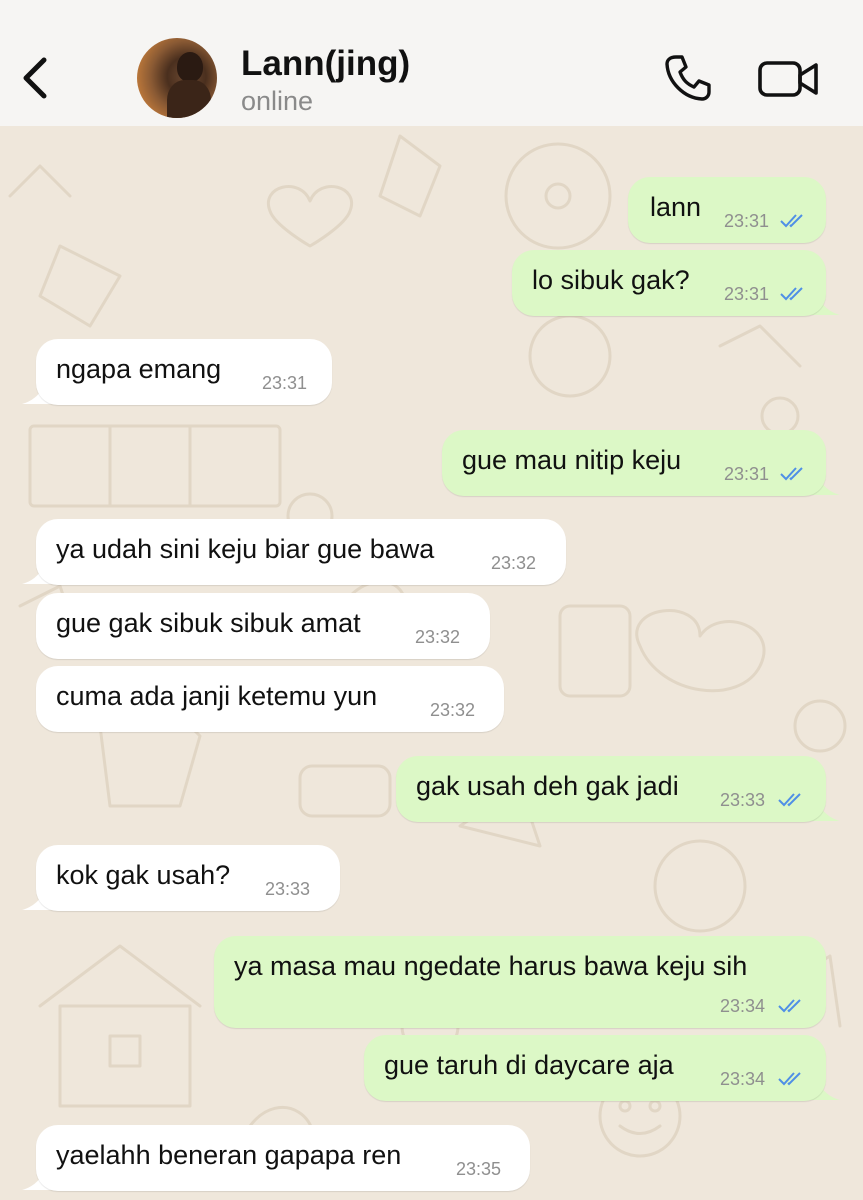  I want to click on video-camera-icon, so click(789, 79).